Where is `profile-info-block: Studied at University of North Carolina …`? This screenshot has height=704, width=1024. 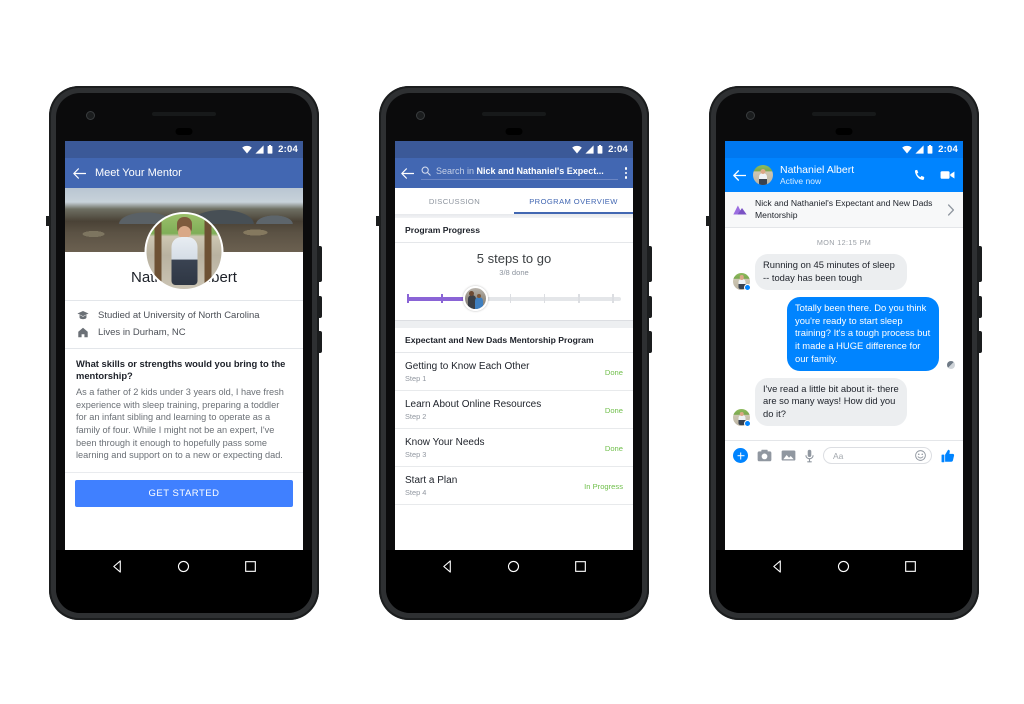
profile-info-block: Studied at University of North Carolina … is located at coordinates (184, 324).